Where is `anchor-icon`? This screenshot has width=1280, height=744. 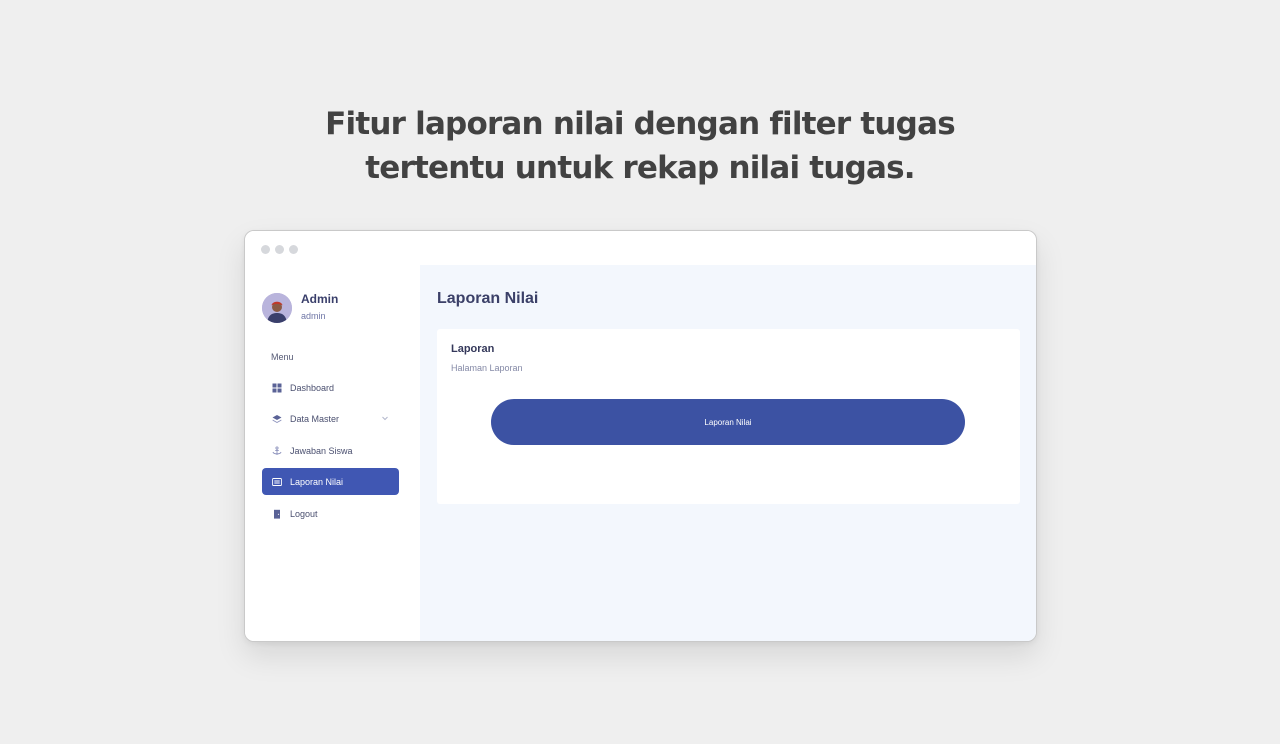 anchor-icon is located at coordinates (277, 450).